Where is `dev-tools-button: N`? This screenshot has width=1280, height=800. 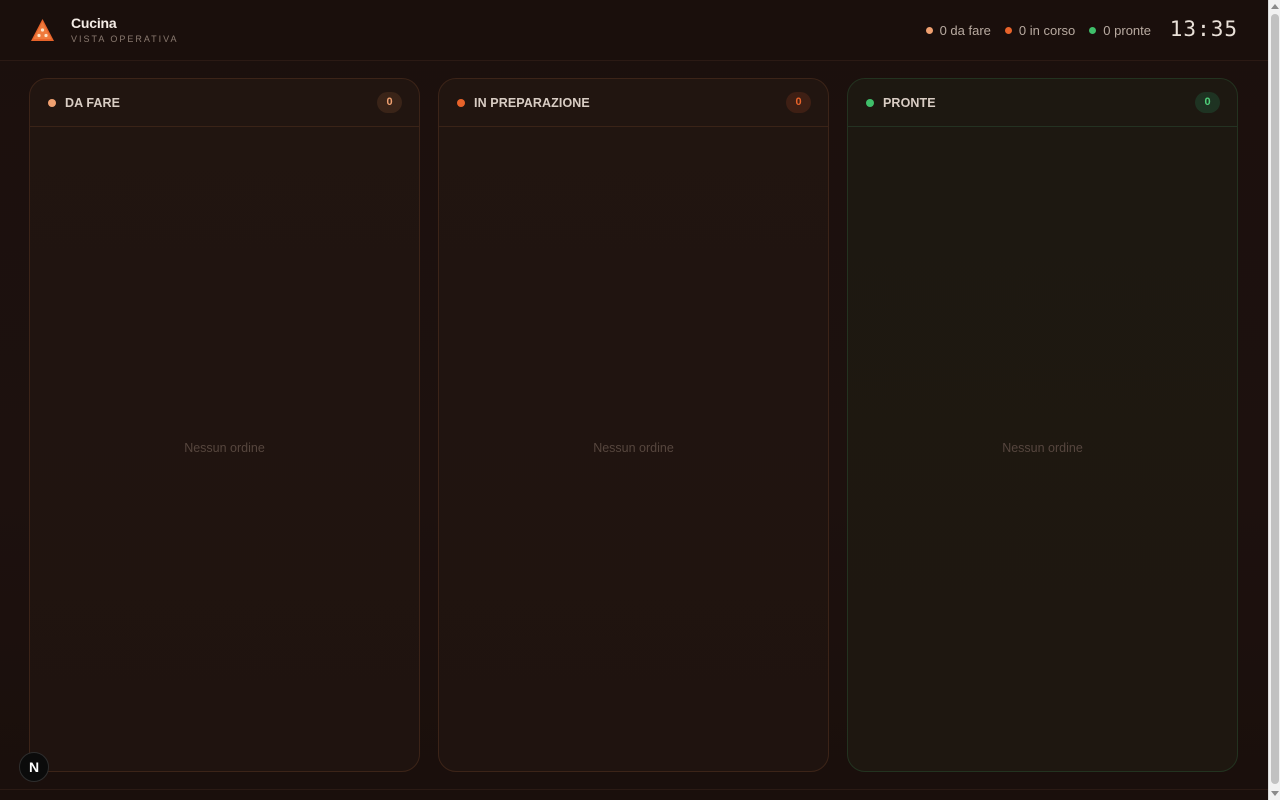 dev-tools-button: N is located at coordinates (34, 767).